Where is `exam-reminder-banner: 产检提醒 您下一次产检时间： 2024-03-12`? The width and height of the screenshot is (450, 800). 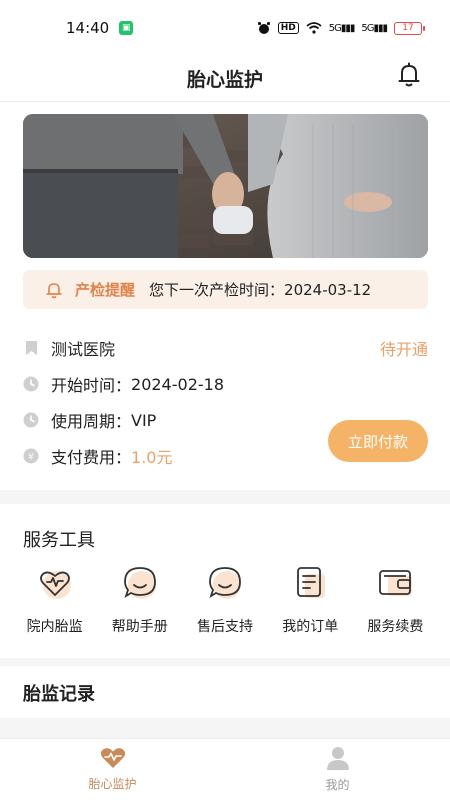 exam-reminder-banner: 产检提醒 您下一次产检时间： 2024-03-12 is located at coordinates (225, 289).